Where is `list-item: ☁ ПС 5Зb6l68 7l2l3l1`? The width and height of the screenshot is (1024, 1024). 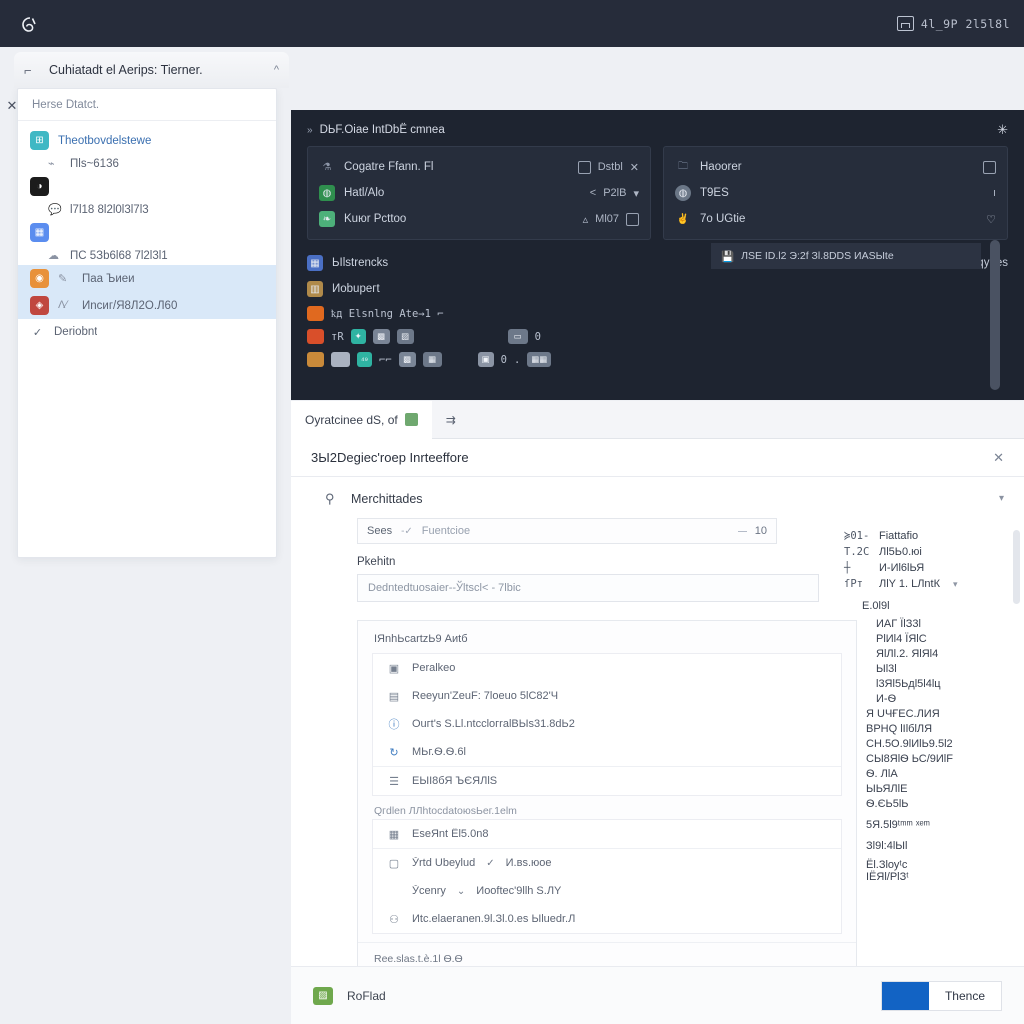
list-item: ☁ ПС 5Зb6l68 7l2l3l1 is located at coordinates (147, 255).